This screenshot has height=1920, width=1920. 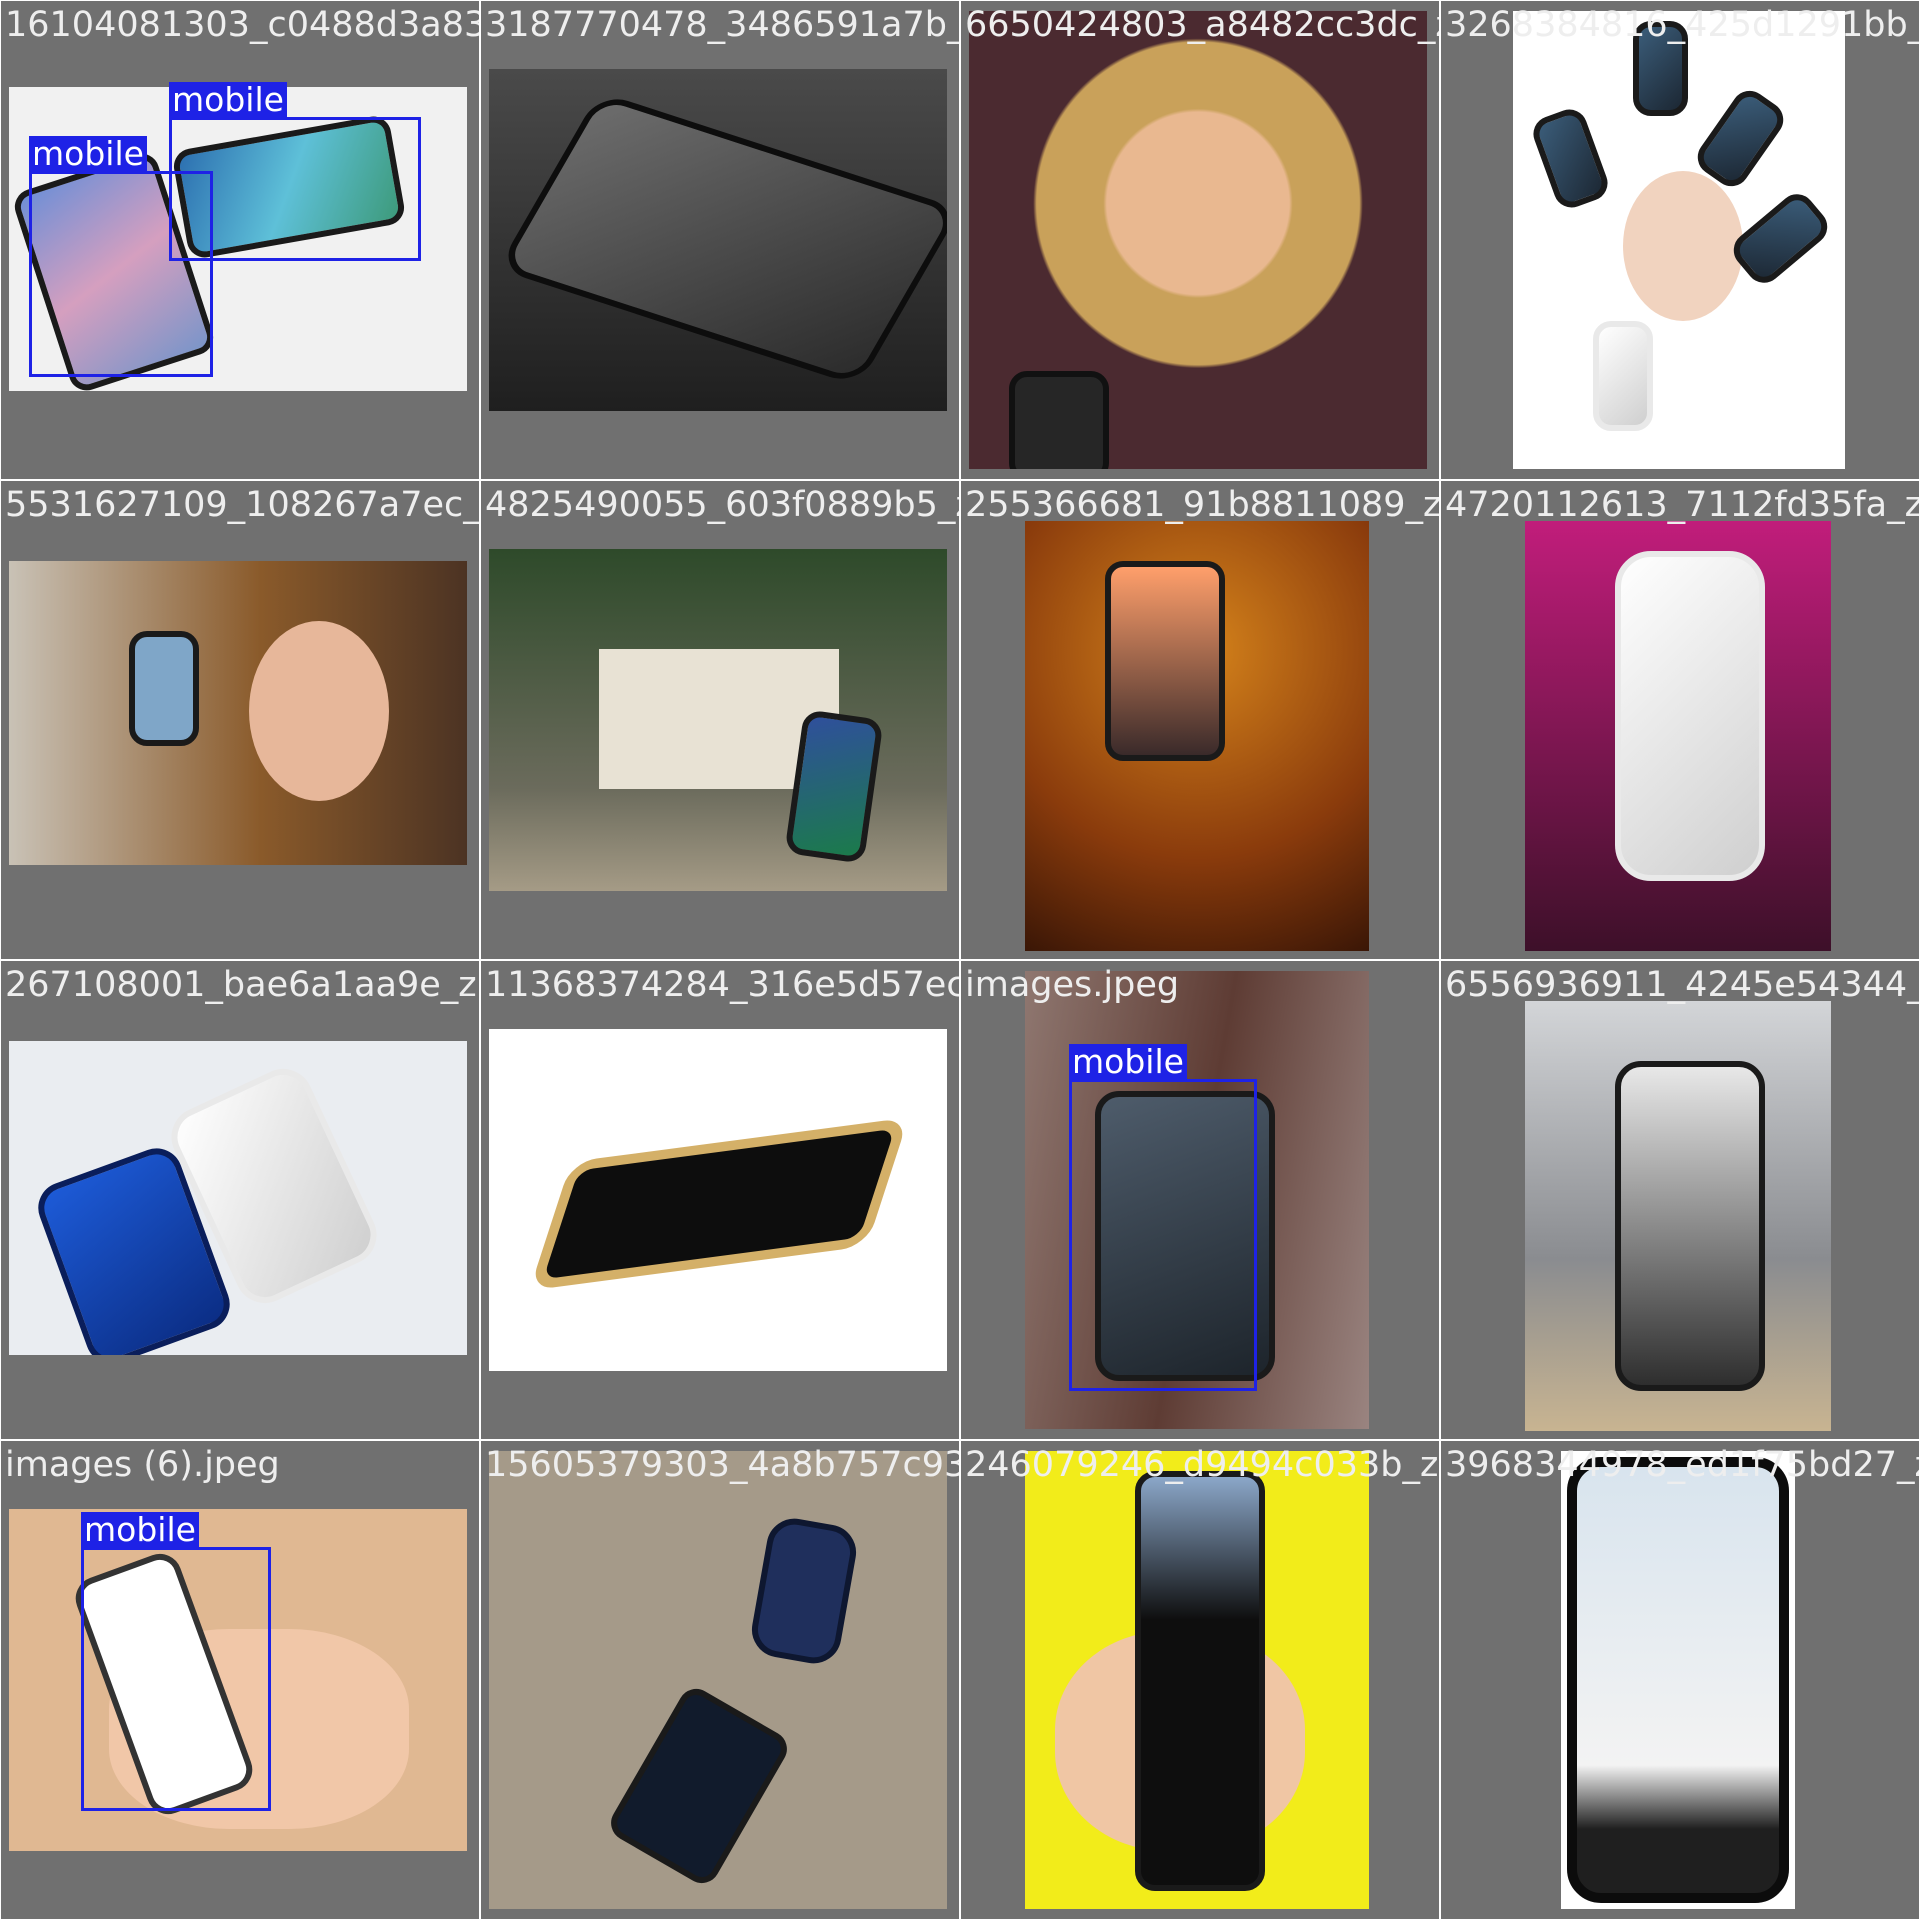 I want to click on grid-tile: 5531627109_108267a7ec_z.jpg, so click(x=240, y=720).